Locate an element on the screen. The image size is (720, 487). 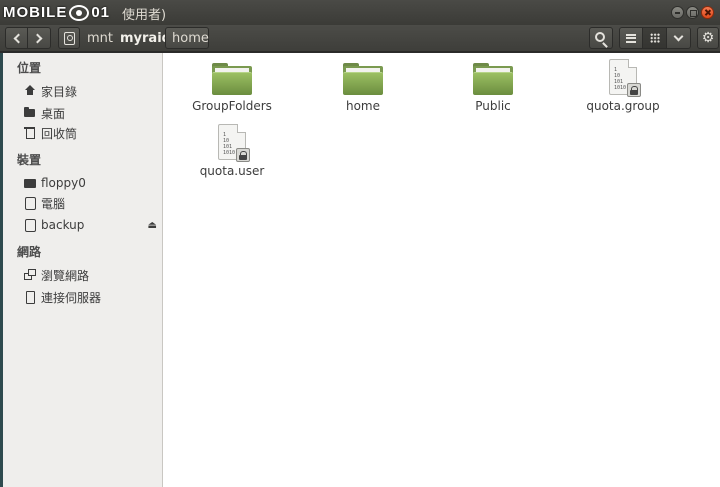
file-item-groupfolders: GroupFolders is located at coordinates (232, 88).